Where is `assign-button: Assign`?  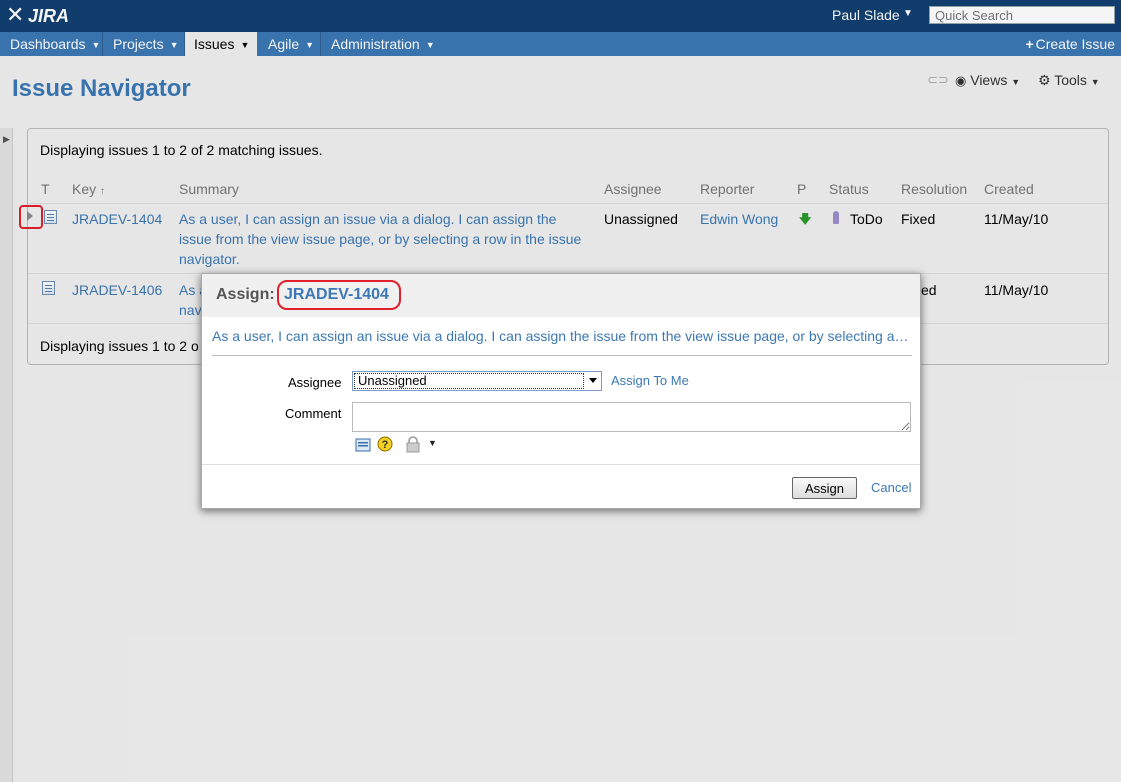 assign-button: Assign is located at coordinates (824, 488).